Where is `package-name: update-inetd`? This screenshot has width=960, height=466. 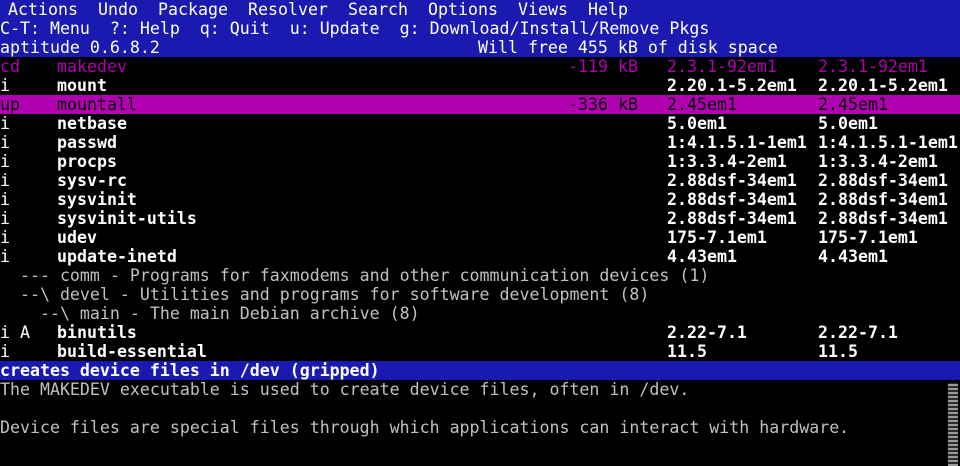 package-name: update-inetd is located at coordinates (117, 256).